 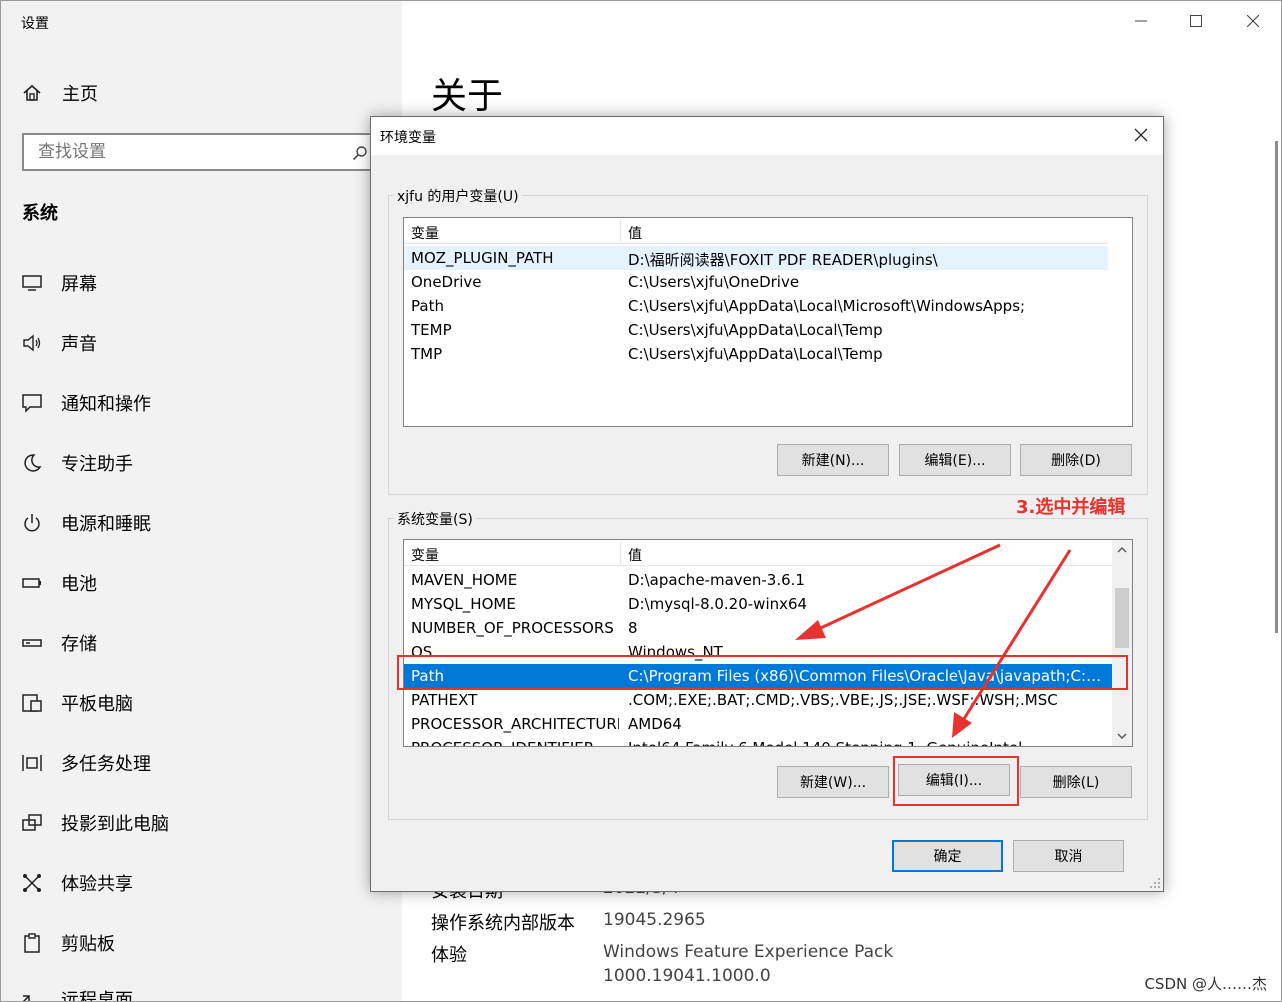 I want to click on scroll-down-arrow, so click(x=1122, y=736).